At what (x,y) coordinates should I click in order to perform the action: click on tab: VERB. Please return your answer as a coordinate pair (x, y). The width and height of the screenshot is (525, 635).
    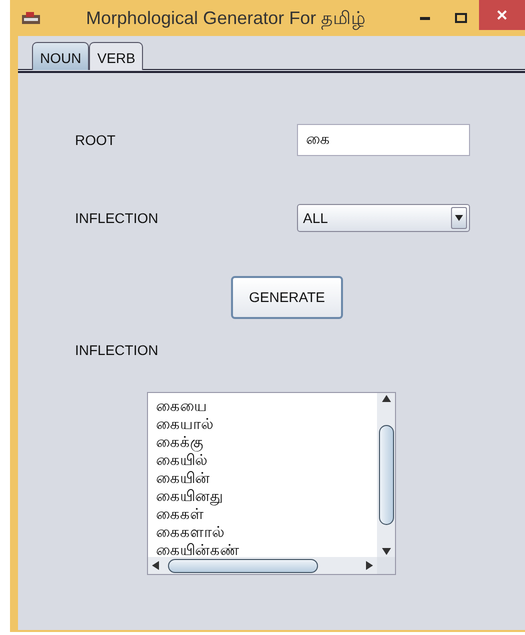
    Looking at the image, I should click on (116, 56).